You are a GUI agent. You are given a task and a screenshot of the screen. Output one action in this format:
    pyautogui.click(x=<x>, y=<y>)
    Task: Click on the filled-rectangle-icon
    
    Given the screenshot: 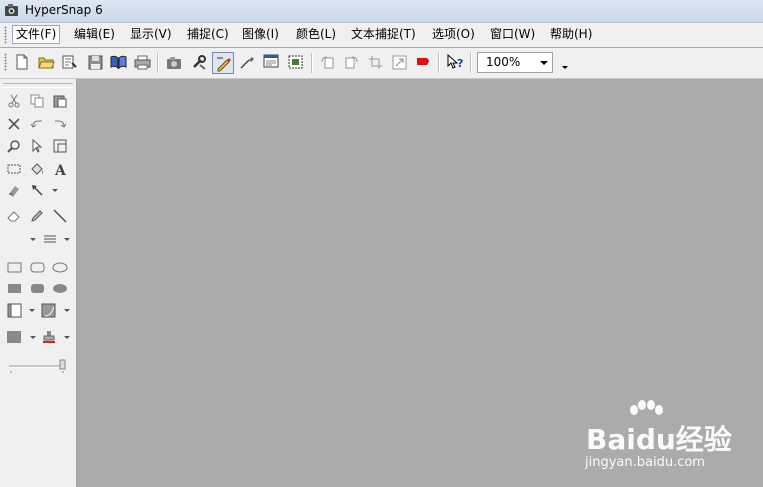 What is the action you would take?
    pyautogui.click(x=14, y=288)
    